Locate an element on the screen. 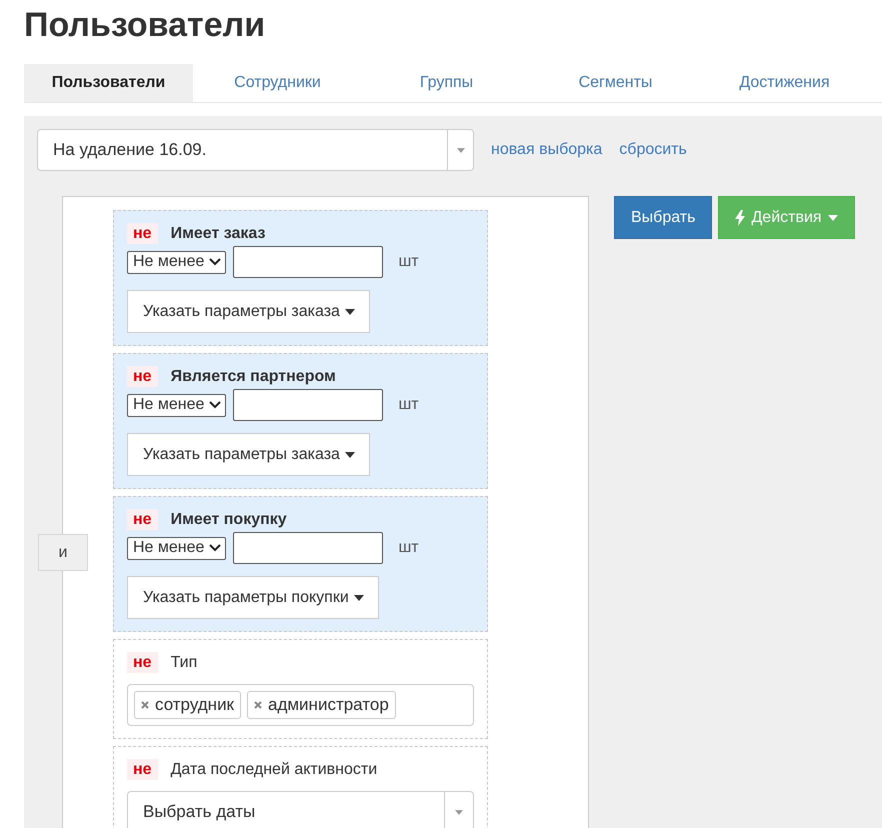 The image size is (882, 828). tab: Сегменты is located at coordinates (615, 83).